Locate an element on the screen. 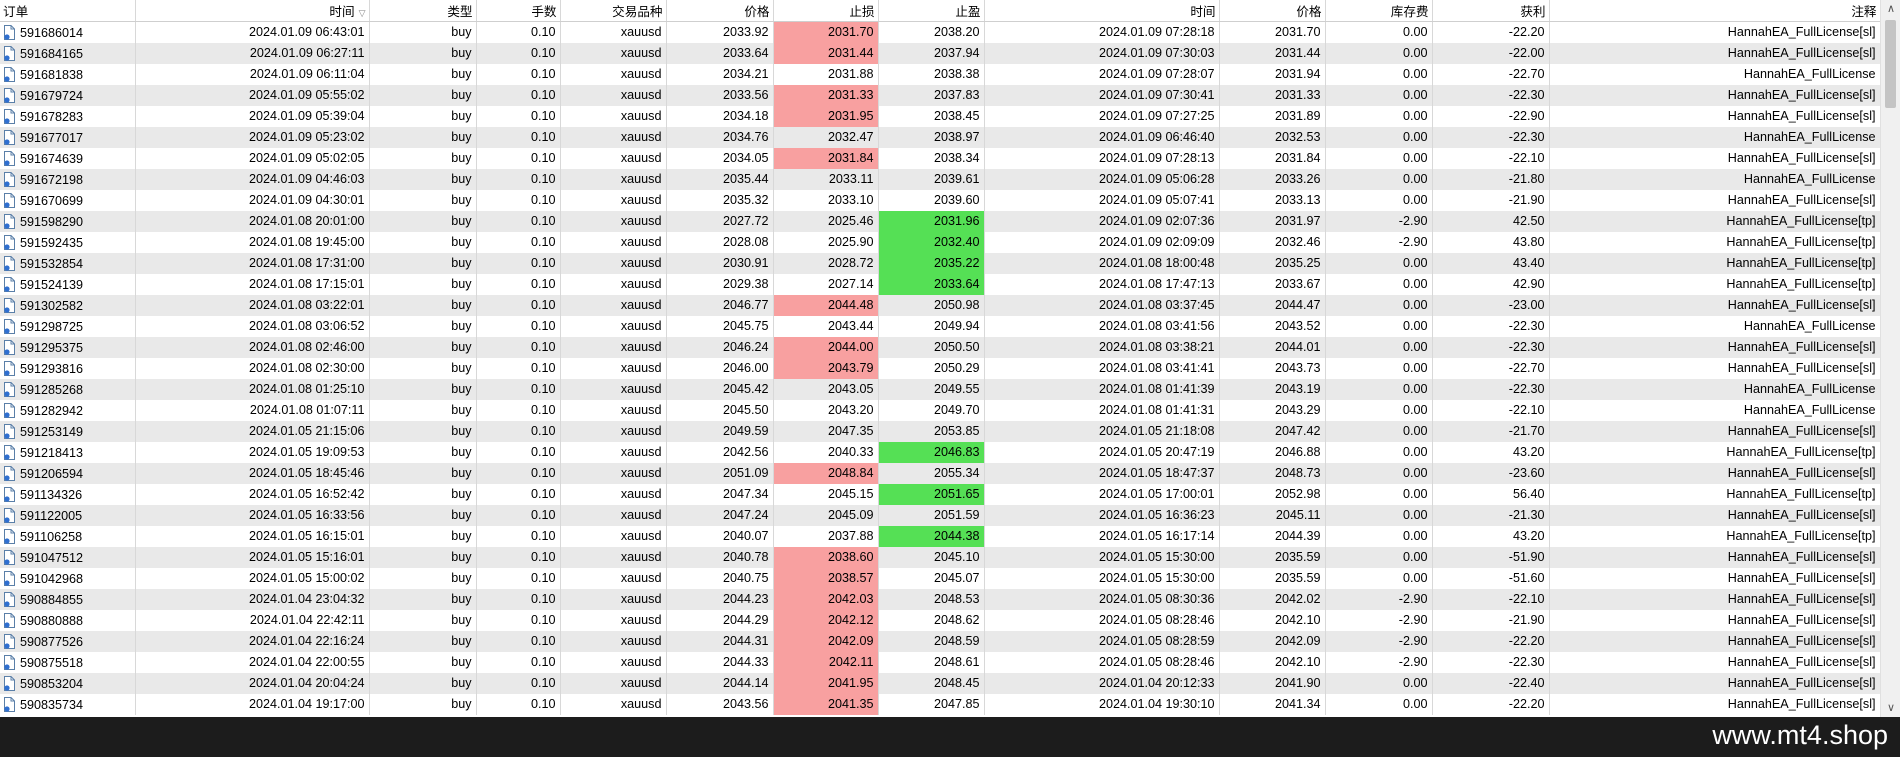 The width and height of the screenshot is (1900, 757). col-header-comment: 注释 is located at coordinates (1714, 11).